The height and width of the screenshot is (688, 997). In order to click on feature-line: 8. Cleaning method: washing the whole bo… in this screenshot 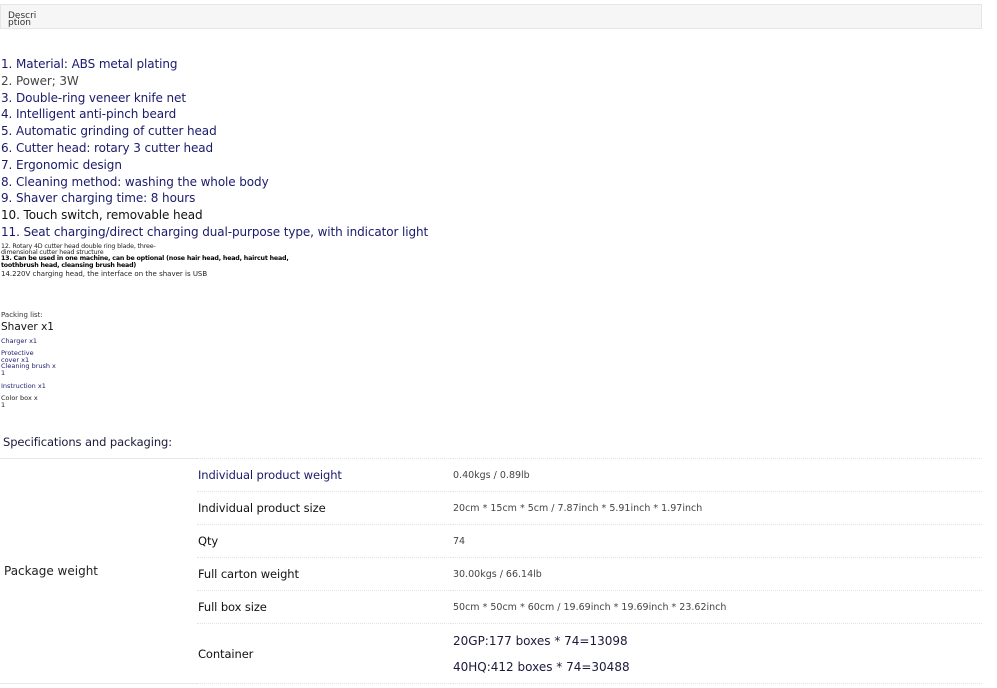, I will do `click(135, 181)`.